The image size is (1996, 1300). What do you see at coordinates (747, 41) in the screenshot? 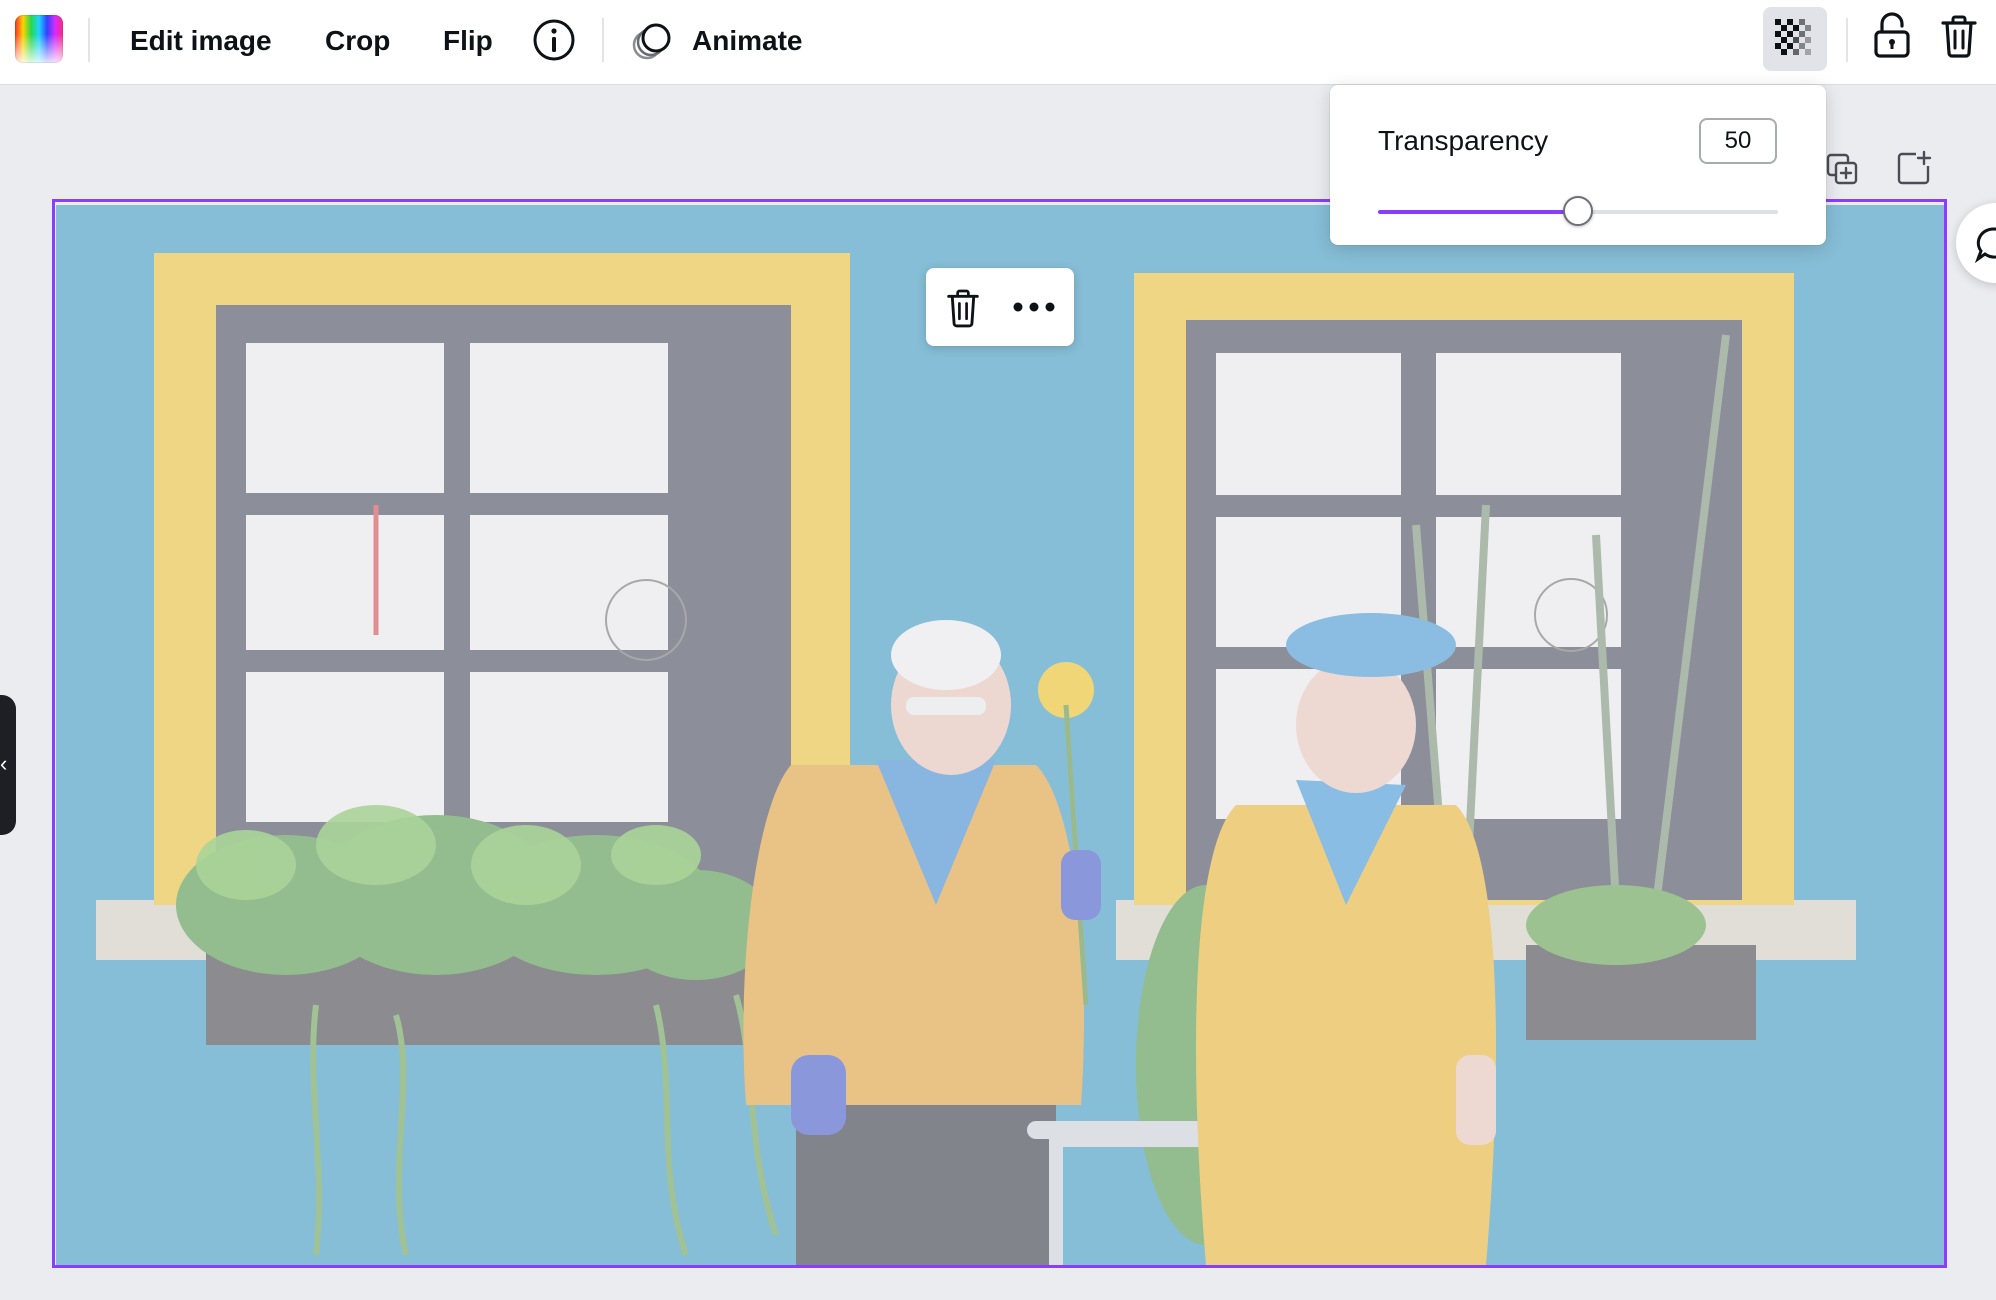
I see `animate-button: Animate` at bounding box center [747, 41].